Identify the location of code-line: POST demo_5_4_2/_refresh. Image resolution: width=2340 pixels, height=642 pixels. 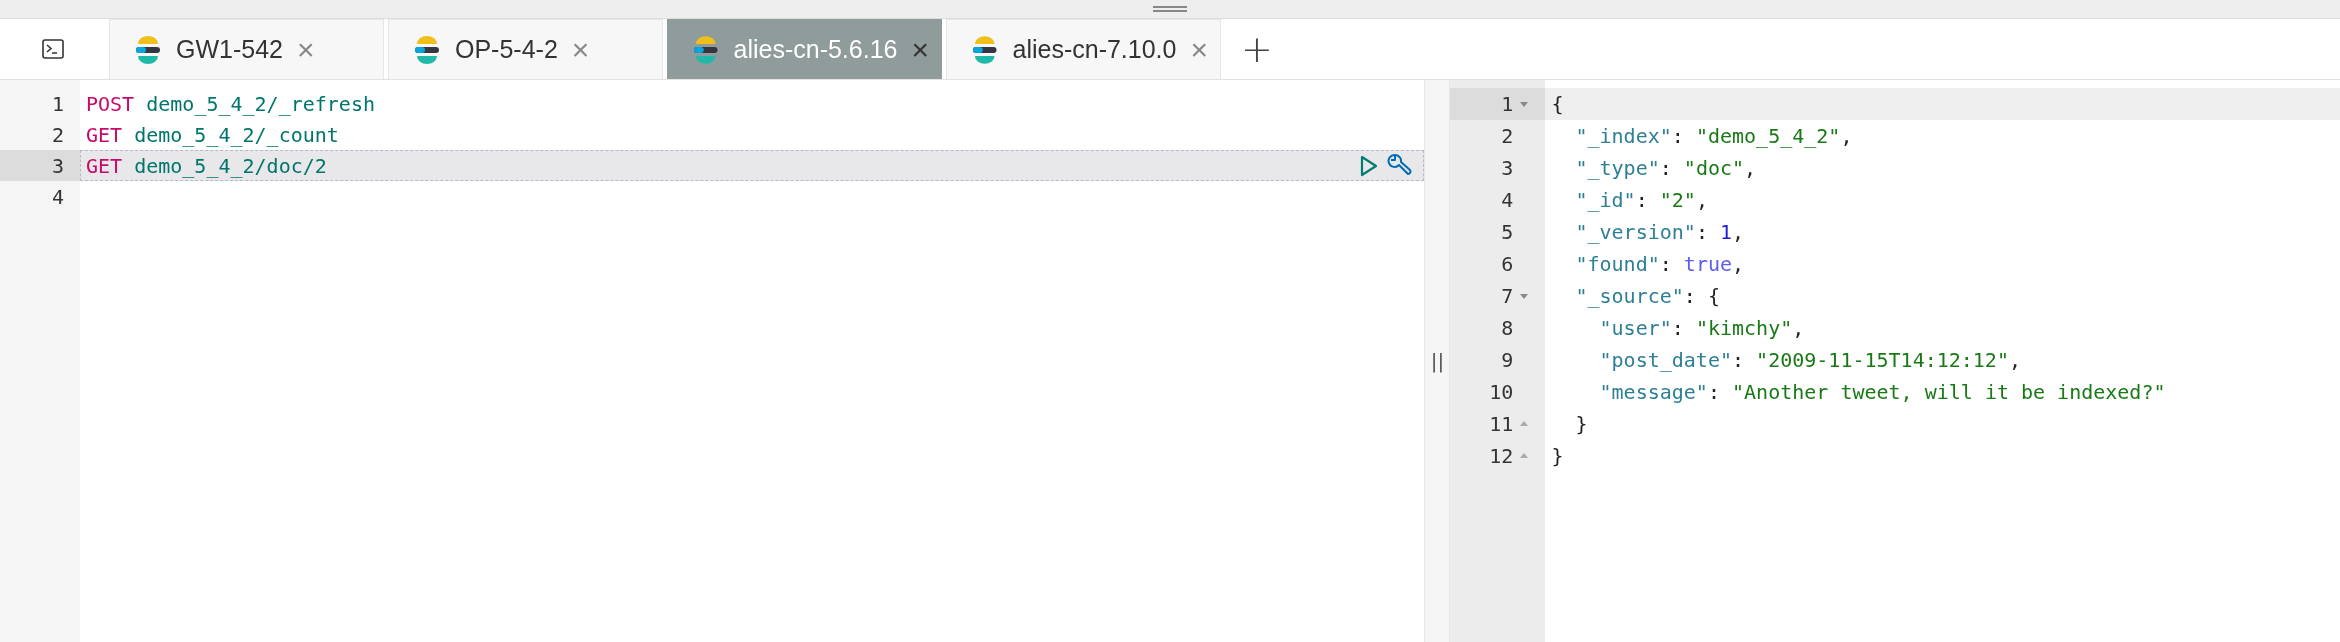
(230, 103).